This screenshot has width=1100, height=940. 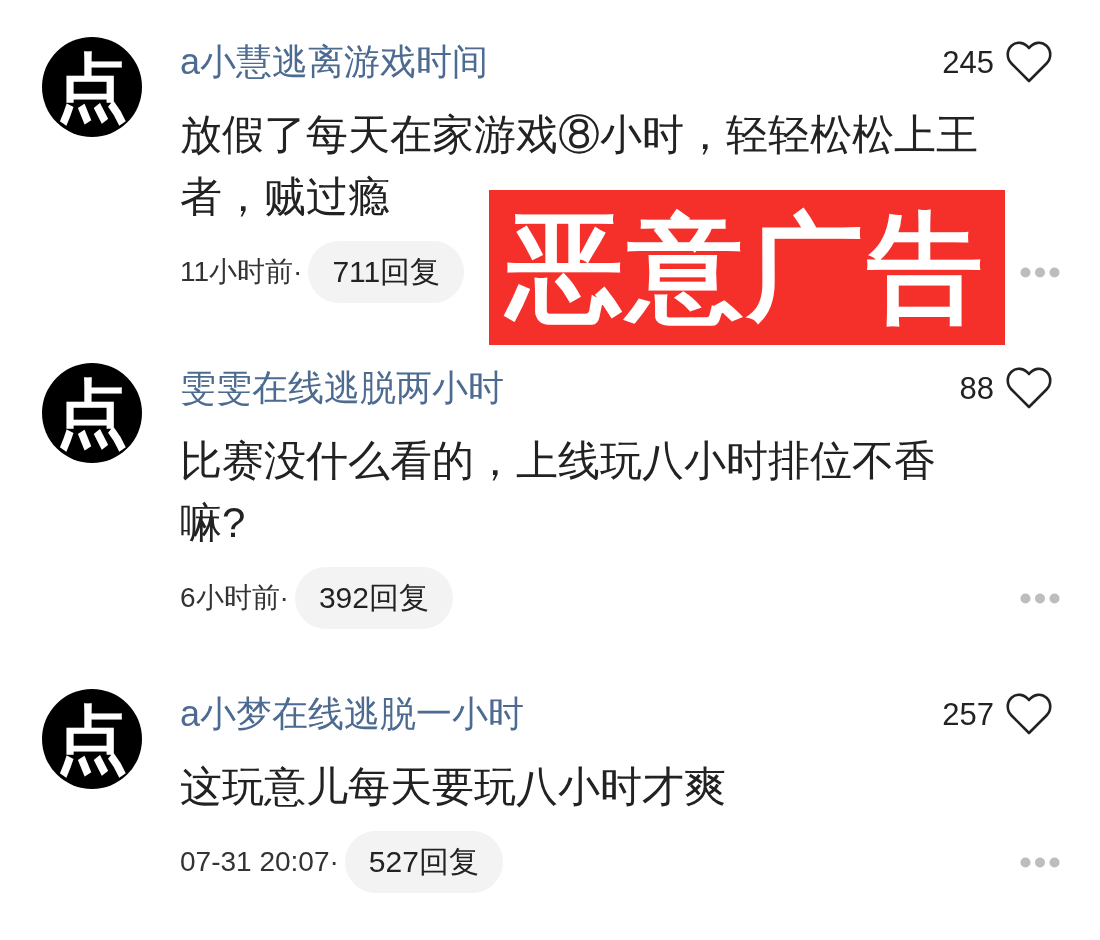 What do you see at coordinates (234, 598) in the screenshot?
I see `comment-time: 6小时前·` at bounding box center [234, 598].